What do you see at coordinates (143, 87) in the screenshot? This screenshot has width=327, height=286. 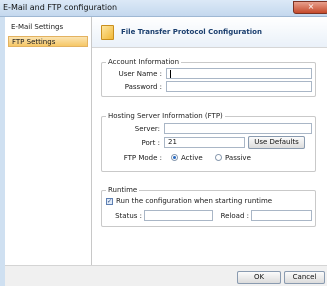 I see `password-label: Password :` at bounding box center [143, 87].